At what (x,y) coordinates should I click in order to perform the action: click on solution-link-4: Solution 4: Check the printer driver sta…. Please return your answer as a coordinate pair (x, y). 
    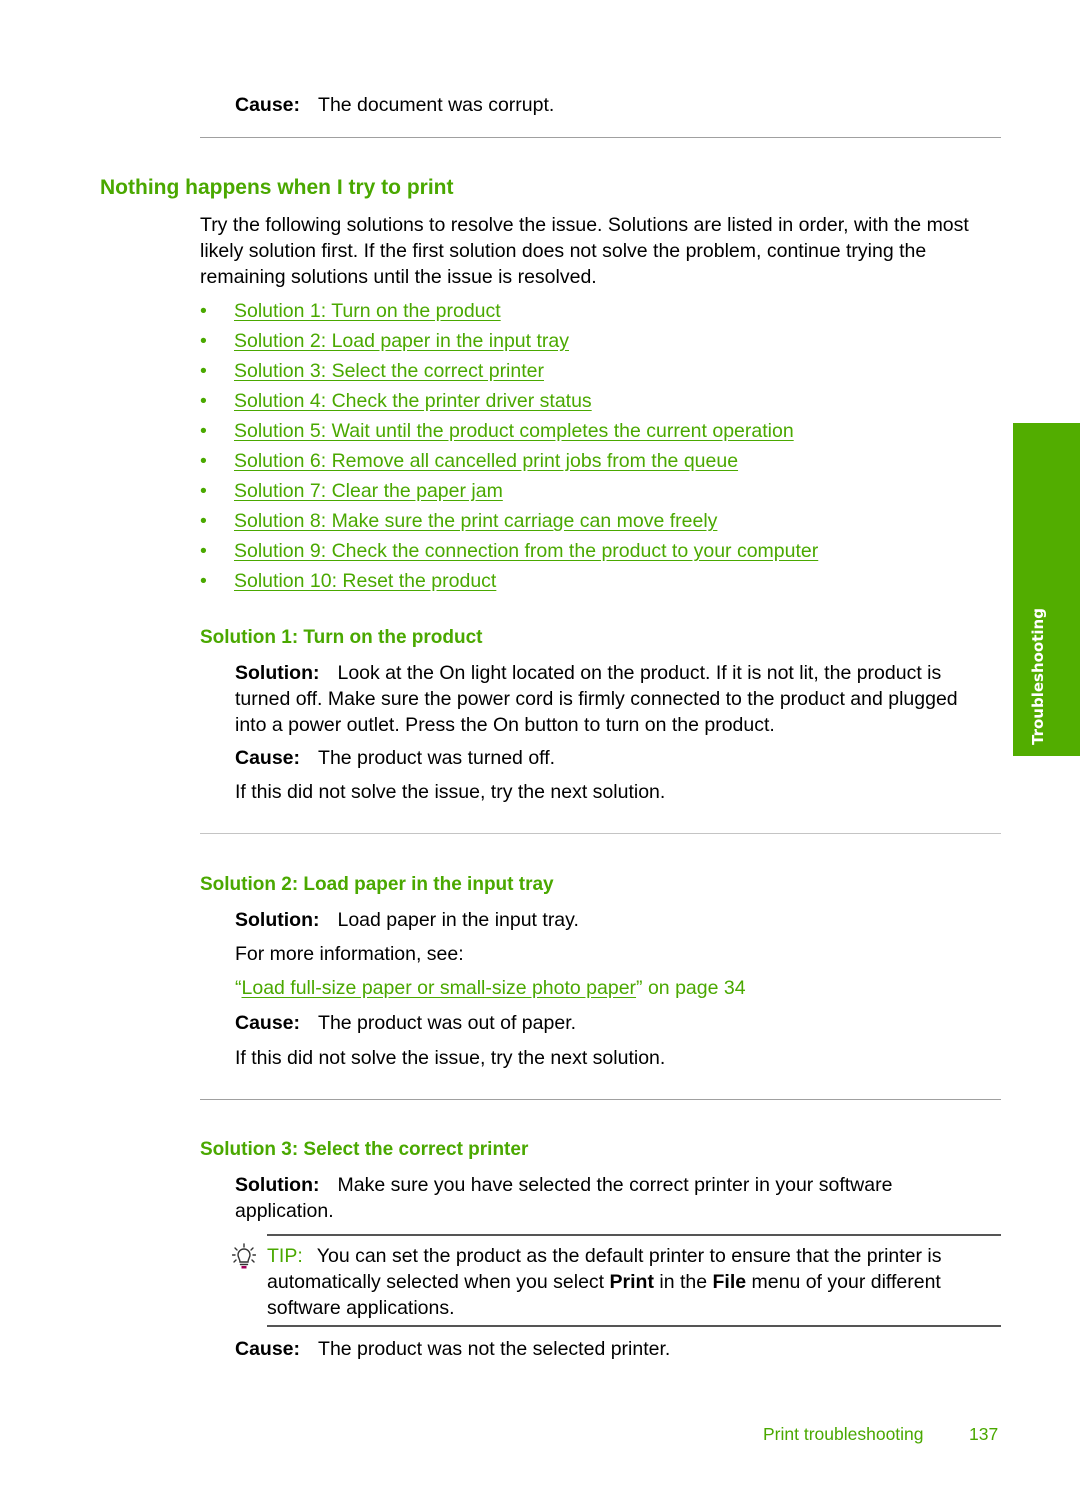
    Looking at the image, I should click on (413, 401).